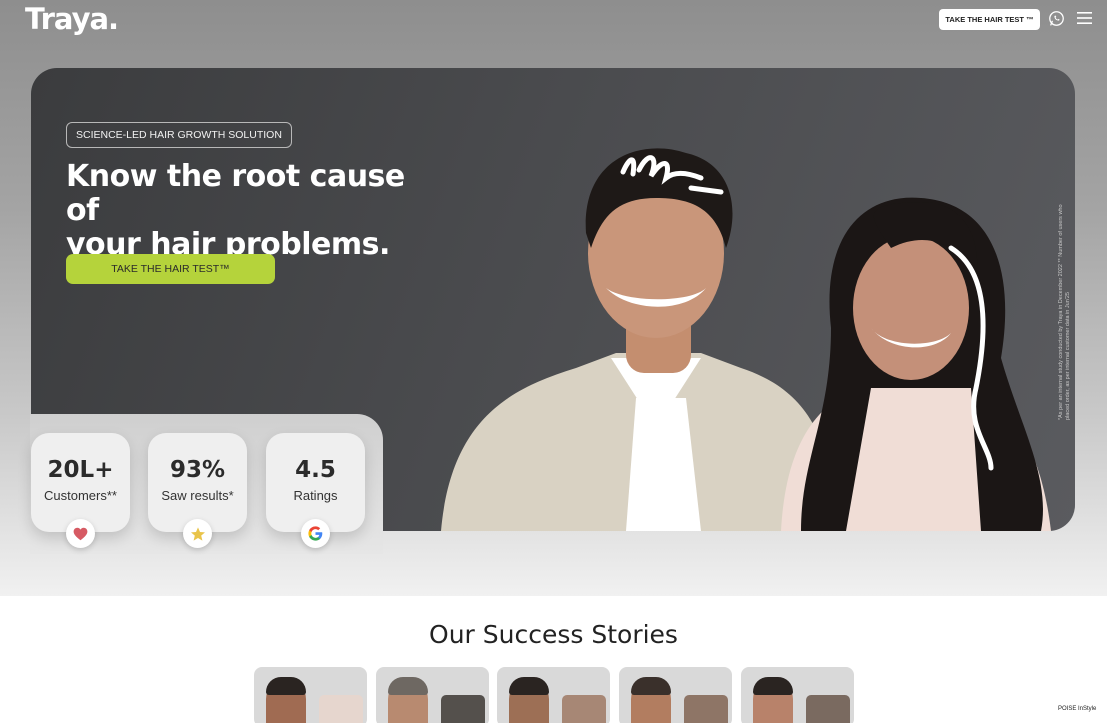  Describe the element at coordinates (1077, 709) in the screenshot. I see `watermark-text: POISE InStyle` at that location.